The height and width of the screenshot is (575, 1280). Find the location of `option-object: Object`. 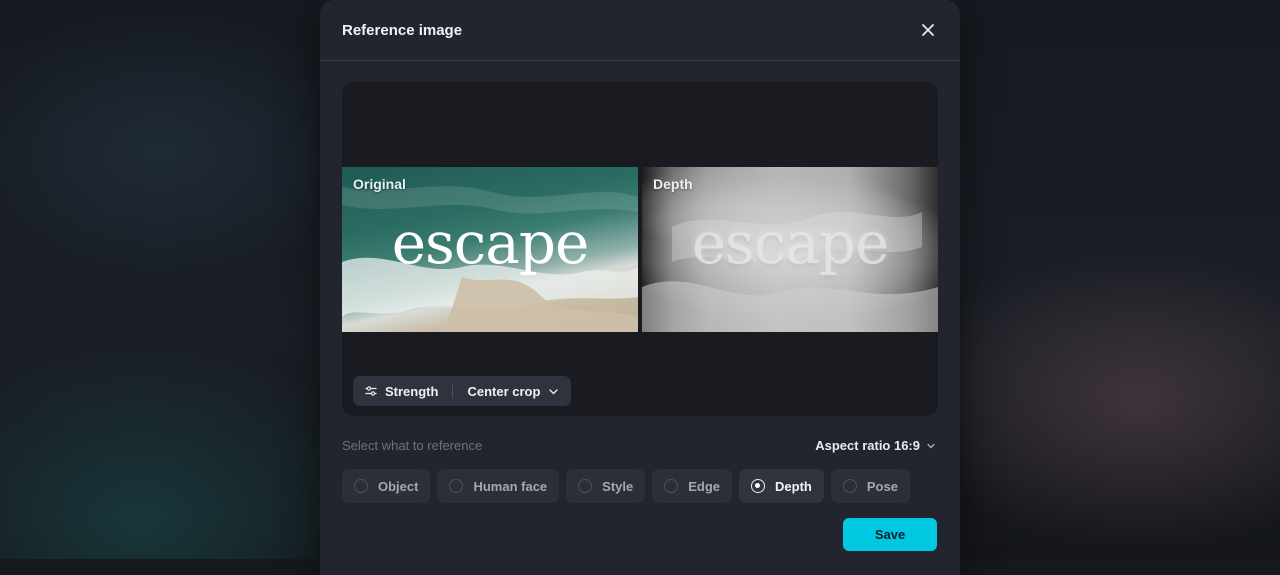

option-object: Object is located at coordinates (386, 486).